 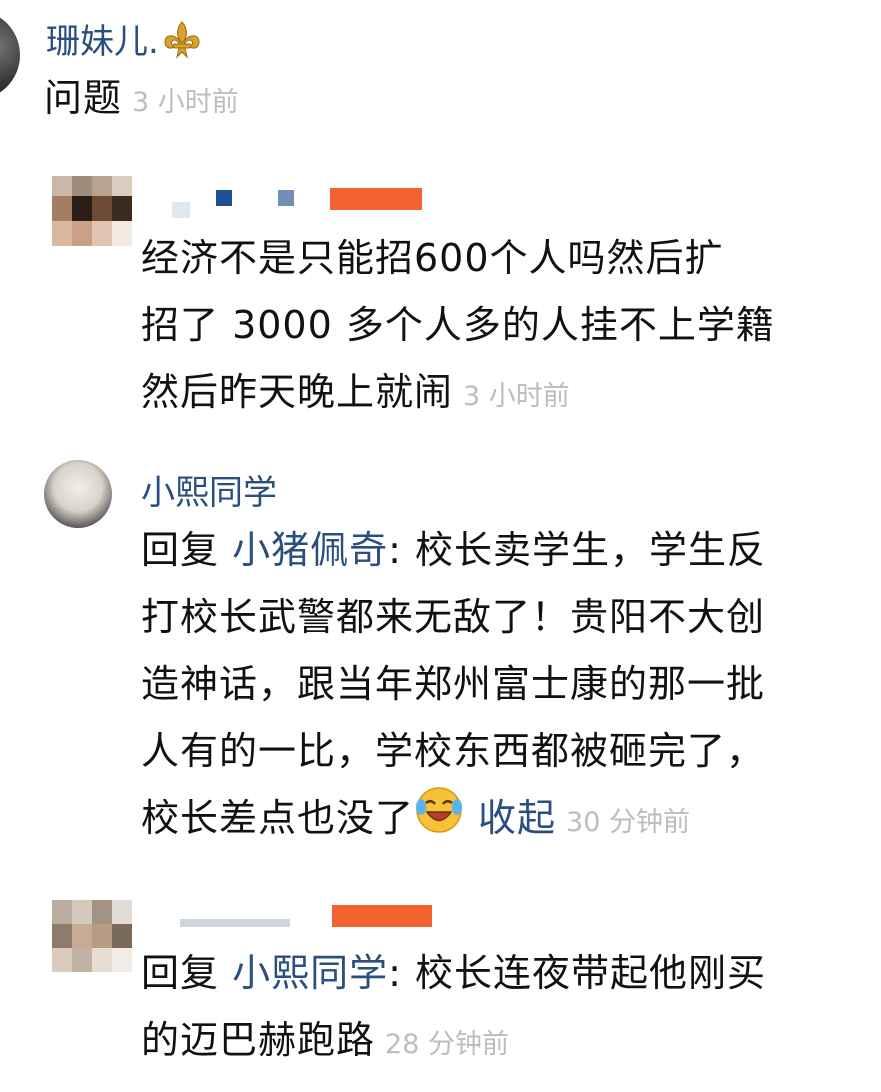 I want to click on comment-text: 问题 3 小时前, so click(x=141, y=98).